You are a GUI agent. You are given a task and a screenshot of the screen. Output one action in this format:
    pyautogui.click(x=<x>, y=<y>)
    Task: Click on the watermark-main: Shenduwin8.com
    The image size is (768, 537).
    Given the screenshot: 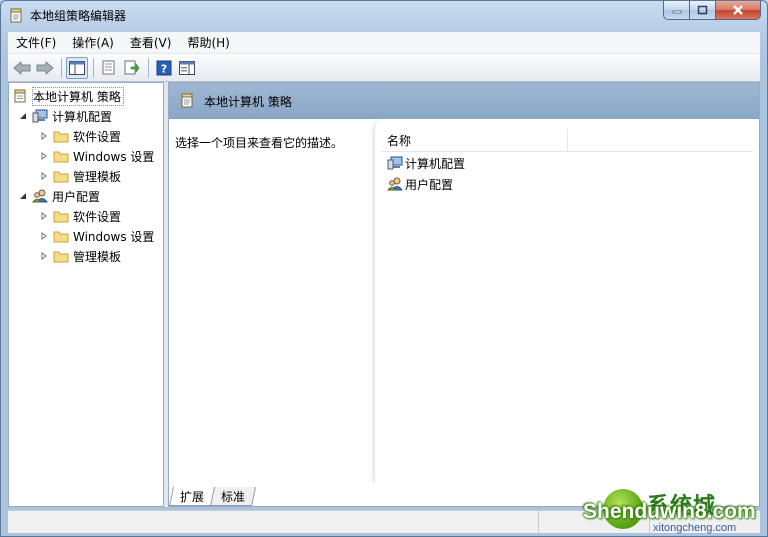 What is the action you would take?
    pyautogui.click(x=669, y=511)
    